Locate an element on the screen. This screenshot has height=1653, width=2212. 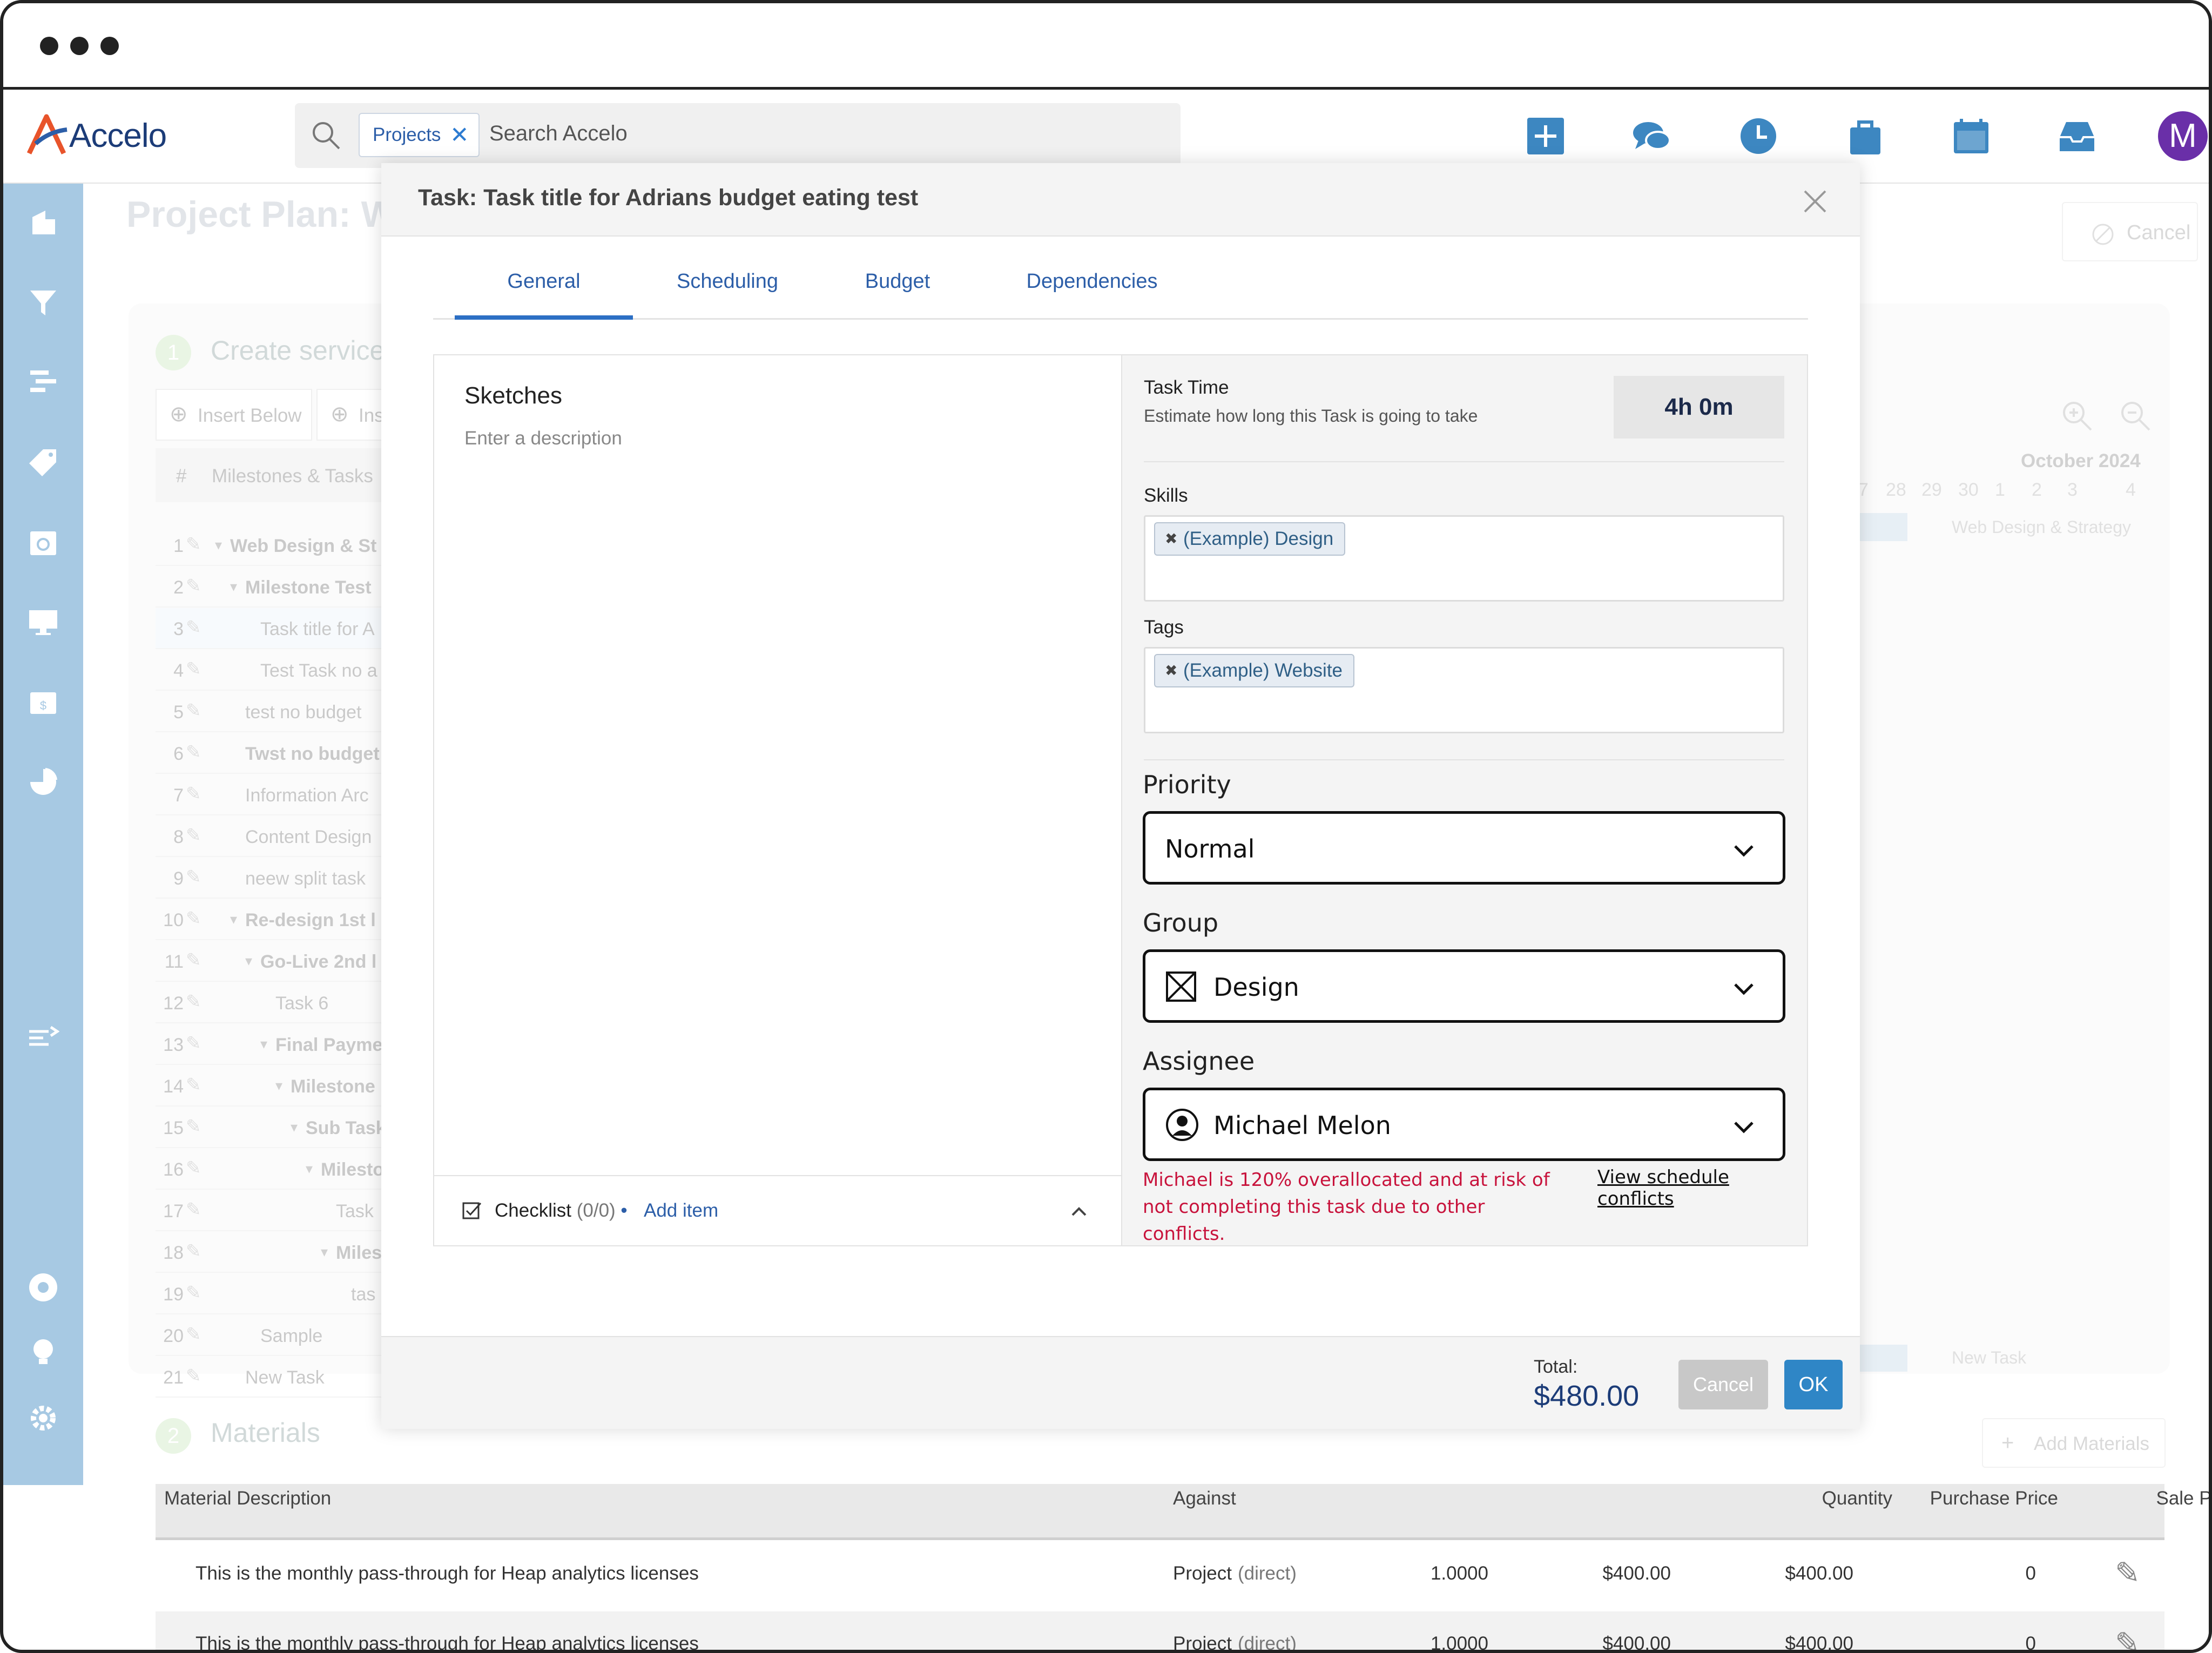
task-time-value: 4h 0m is located at coordinates (1699, 407).